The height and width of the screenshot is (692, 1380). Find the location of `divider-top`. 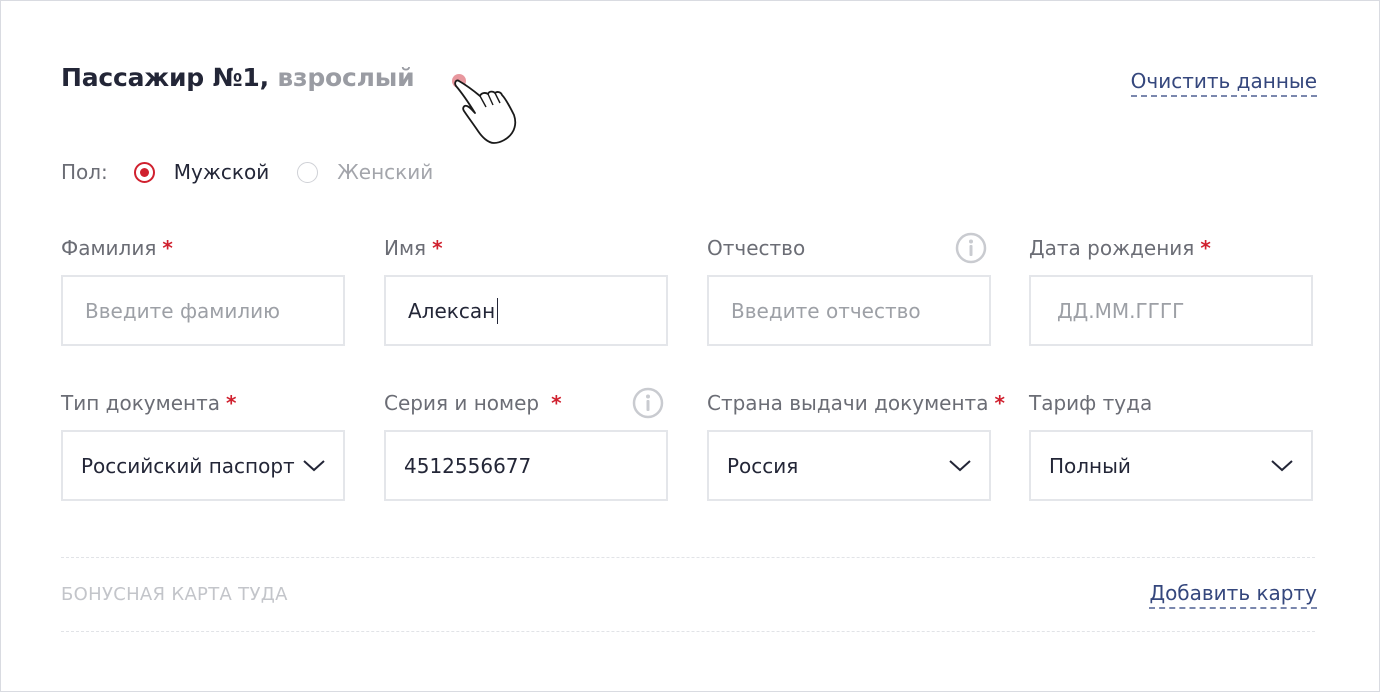

divider-top is located at coordinates (688, 557).